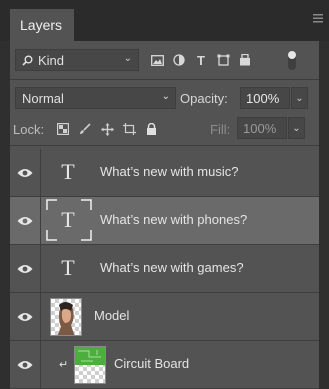 The height and width of the screenshot is (389, 329). What do you see at coordinates (107, 129) in the screenshot?
I see `lock-position-icon` at bounding box center [107, 129].